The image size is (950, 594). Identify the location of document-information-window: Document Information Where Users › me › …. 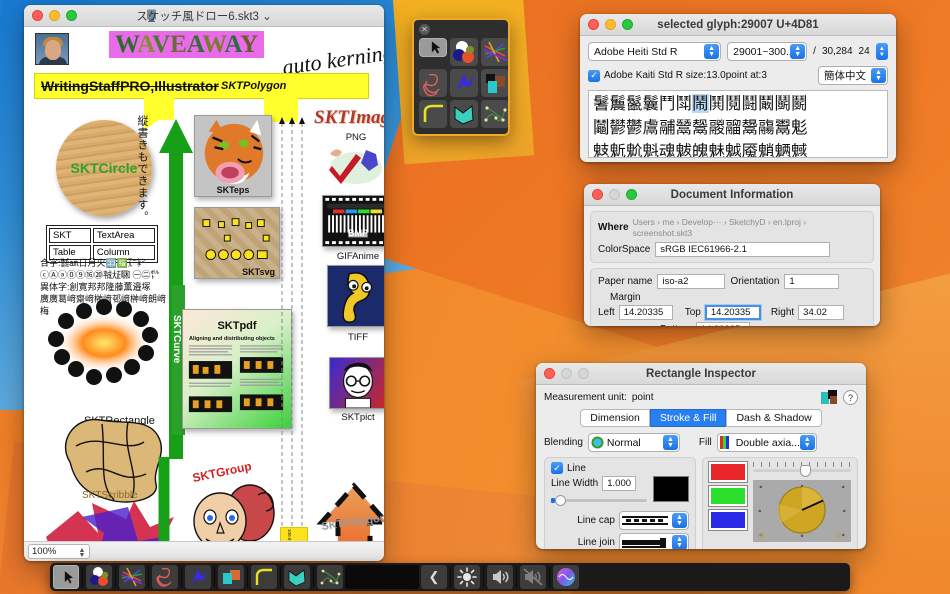
(732, 255).